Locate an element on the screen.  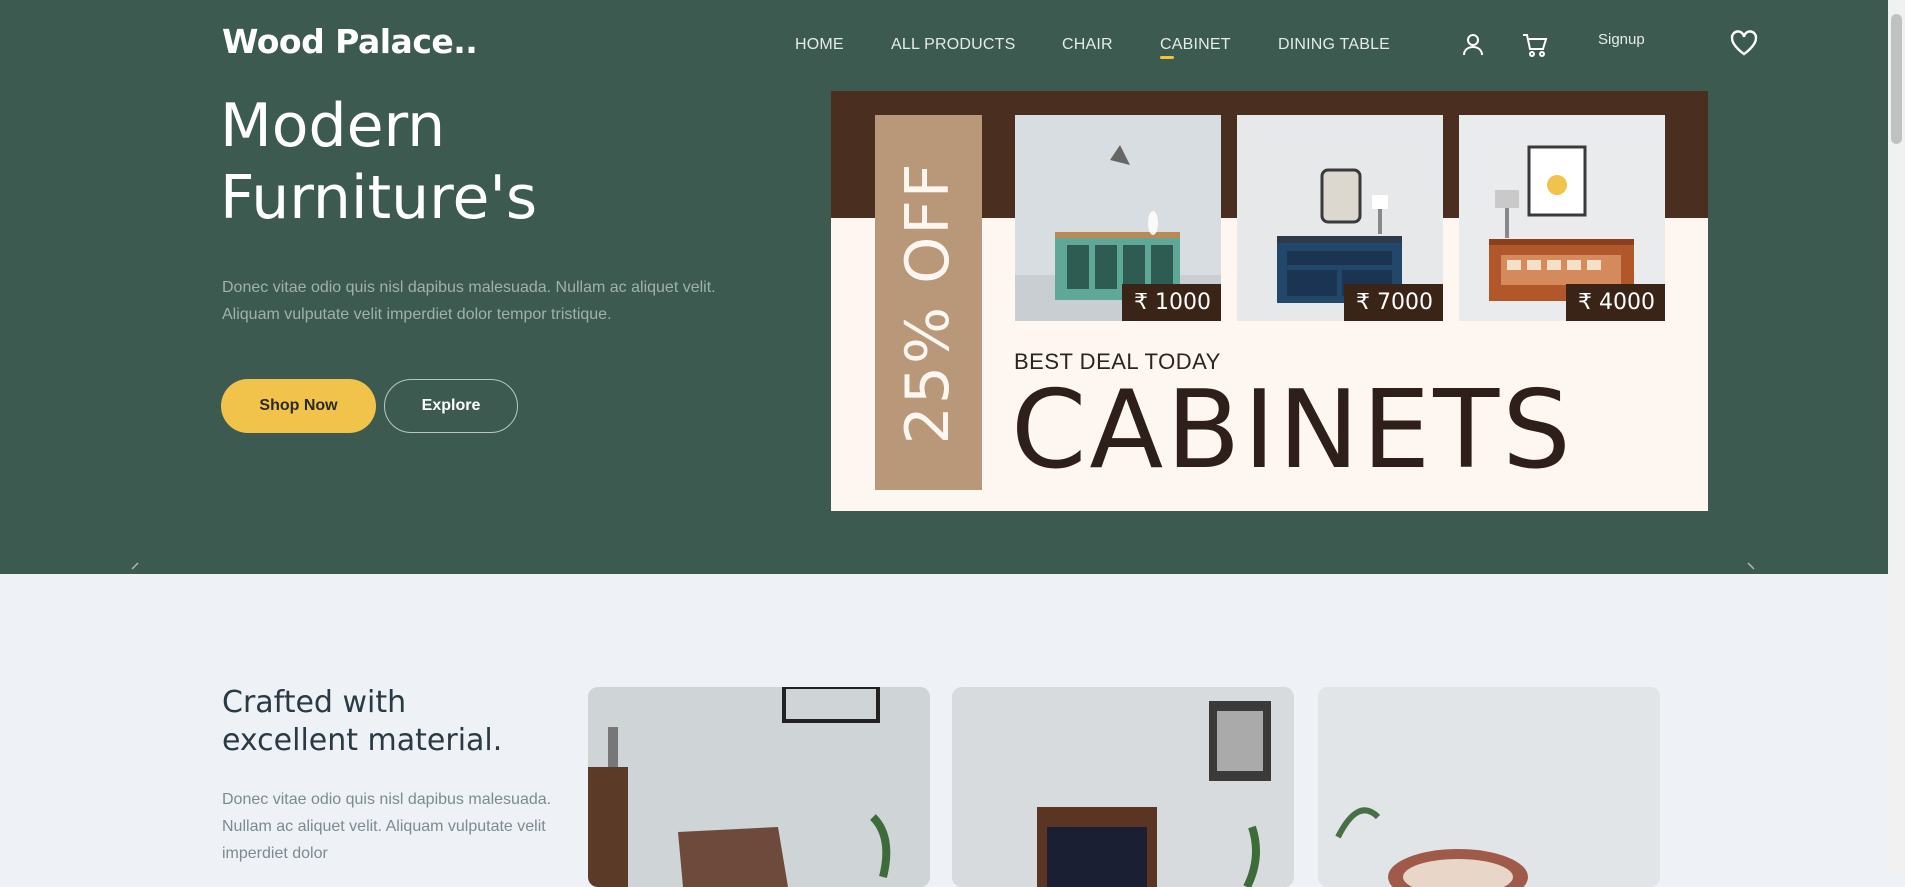
explore-button: Explore is located at coordinates (451, 406).